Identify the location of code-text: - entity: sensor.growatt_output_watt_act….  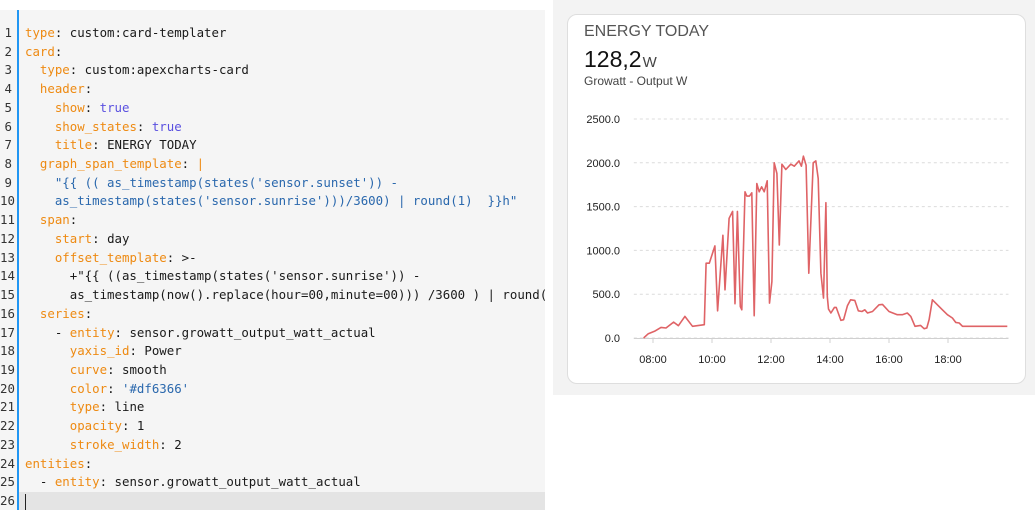
(200, 333).